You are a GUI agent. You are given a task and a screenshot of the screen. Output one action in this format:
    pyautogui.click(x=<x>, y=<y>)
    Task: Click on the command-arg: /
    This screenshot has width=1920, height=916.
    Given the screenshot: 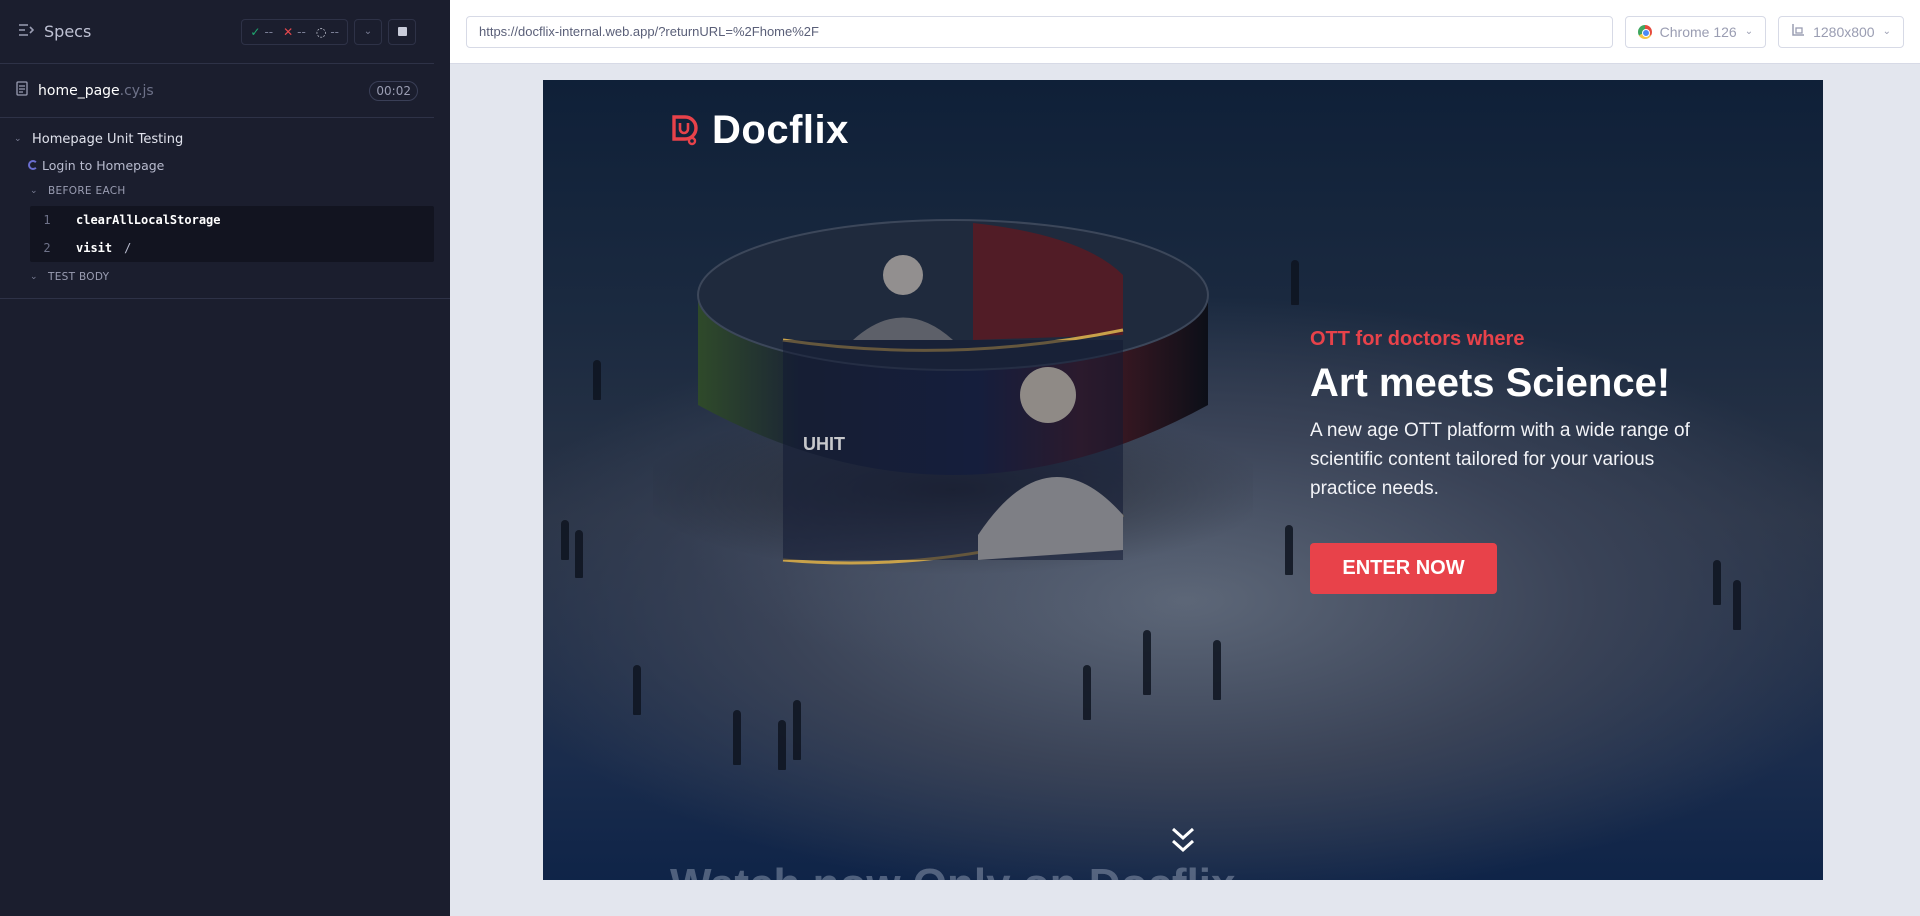 What is the action you would take?
    pyautogui.click(x=128, y=248)
    